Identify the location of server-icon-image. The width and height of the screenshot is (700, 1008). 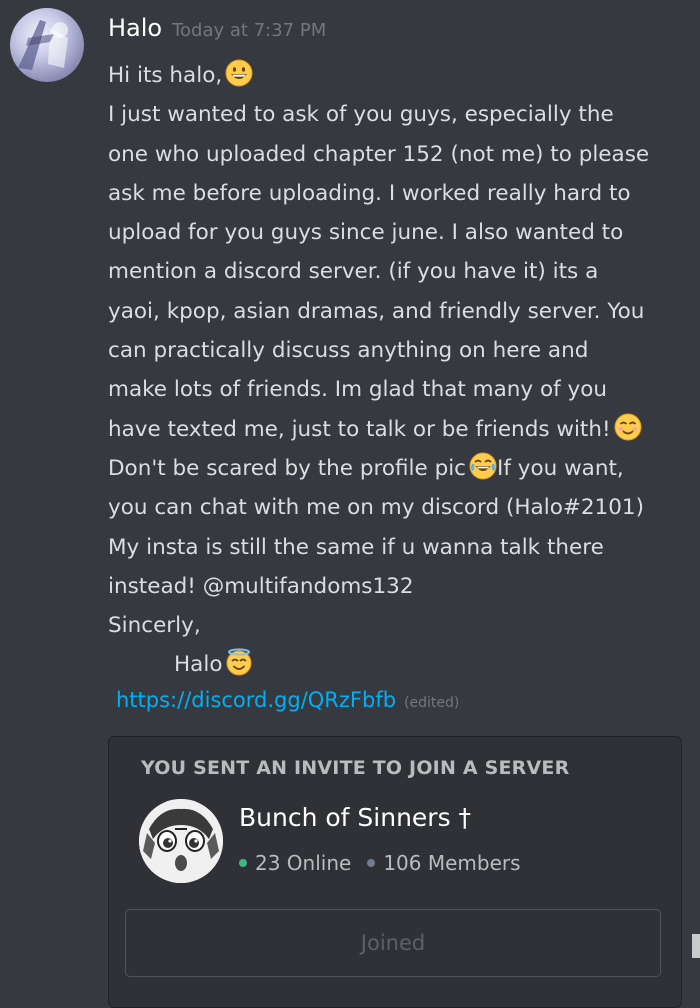
(181, 841).